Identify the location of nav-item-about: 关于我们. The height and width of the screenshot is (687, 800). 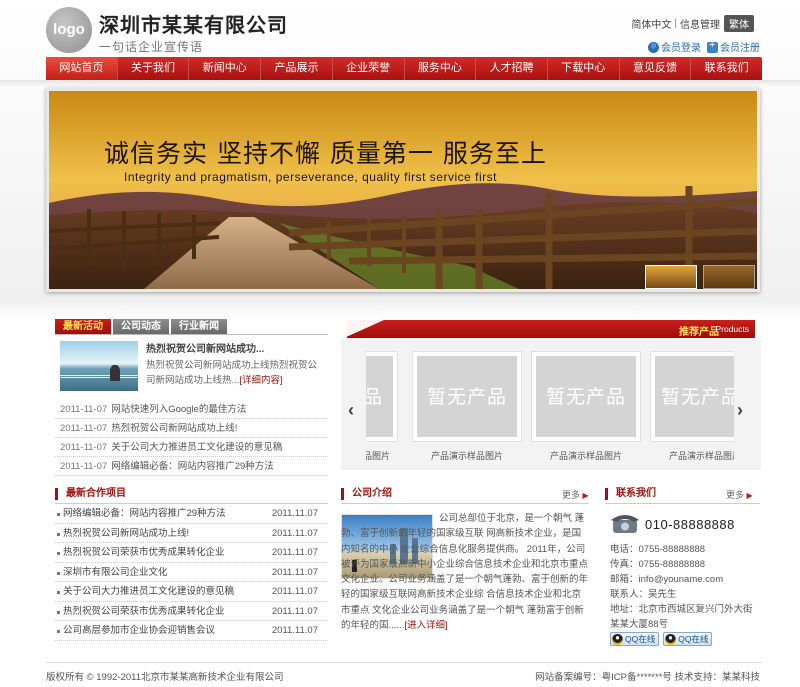
(154, 68).